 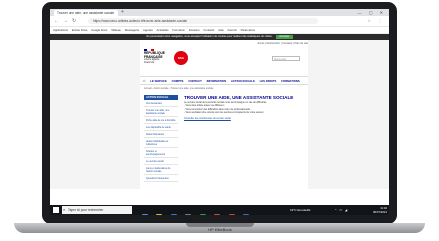 What do you see at coordinates (243, 81) in the screenshot?
I see `nav-item: ACTION SOCIALE` at bounding box center [243, 81].